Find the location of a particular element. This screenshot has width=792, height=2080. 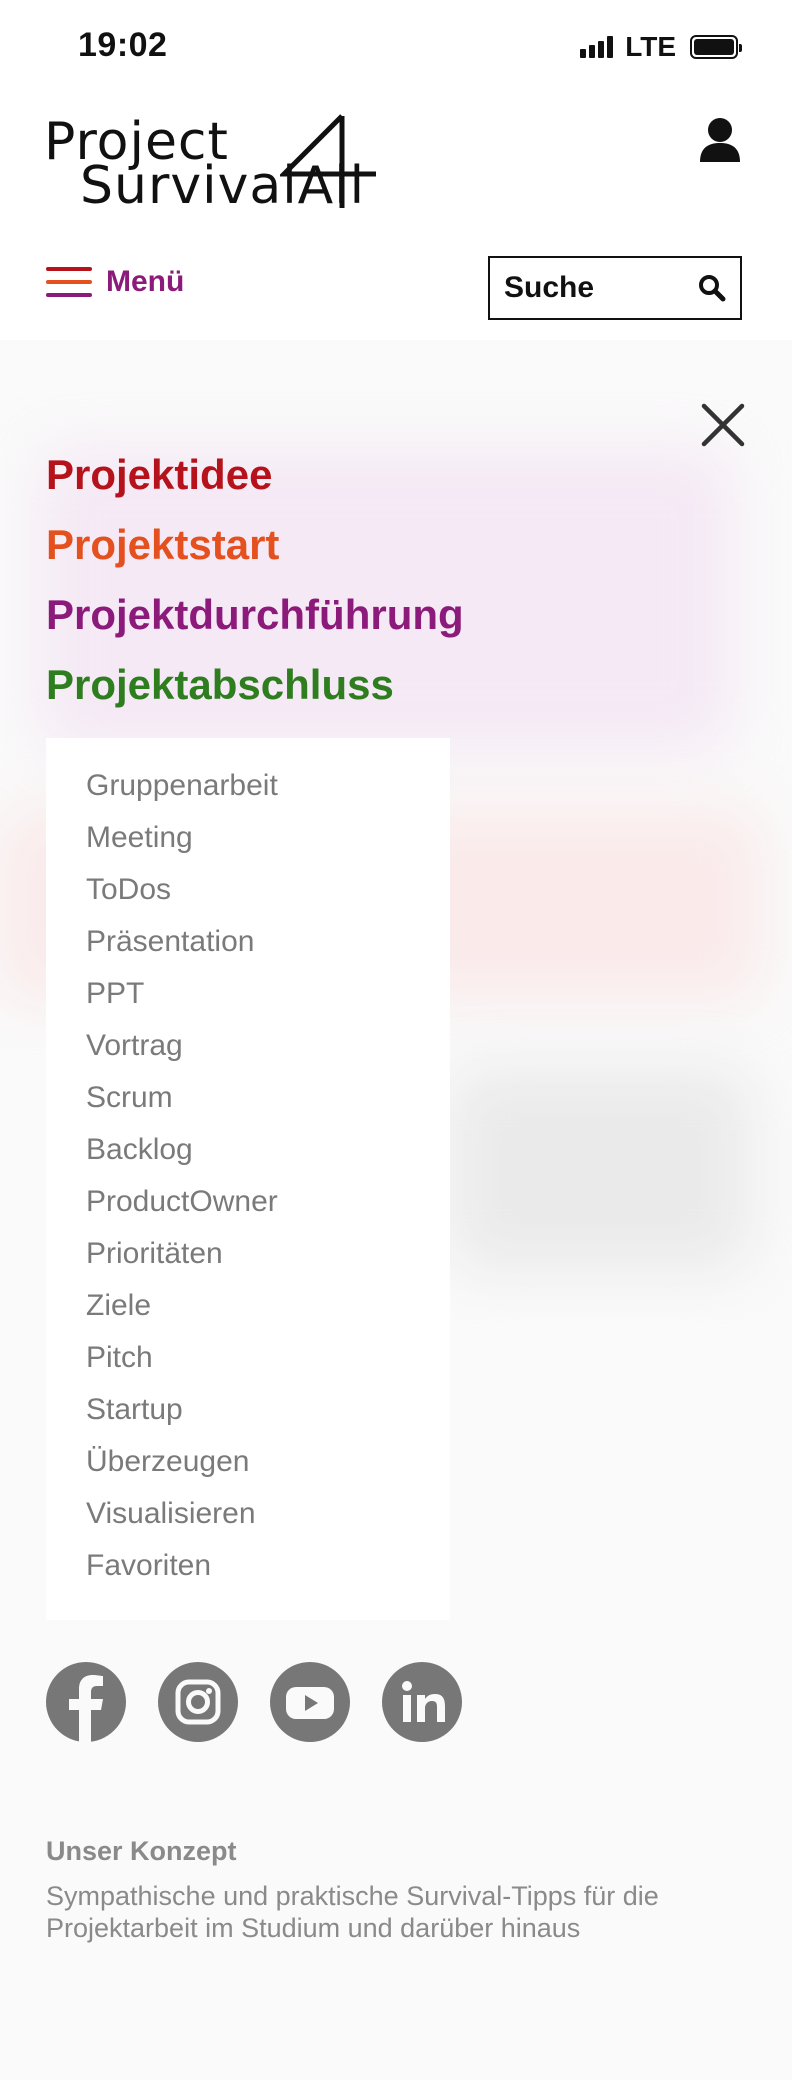

logo-four-glyph is located at coordinates (328, 161).